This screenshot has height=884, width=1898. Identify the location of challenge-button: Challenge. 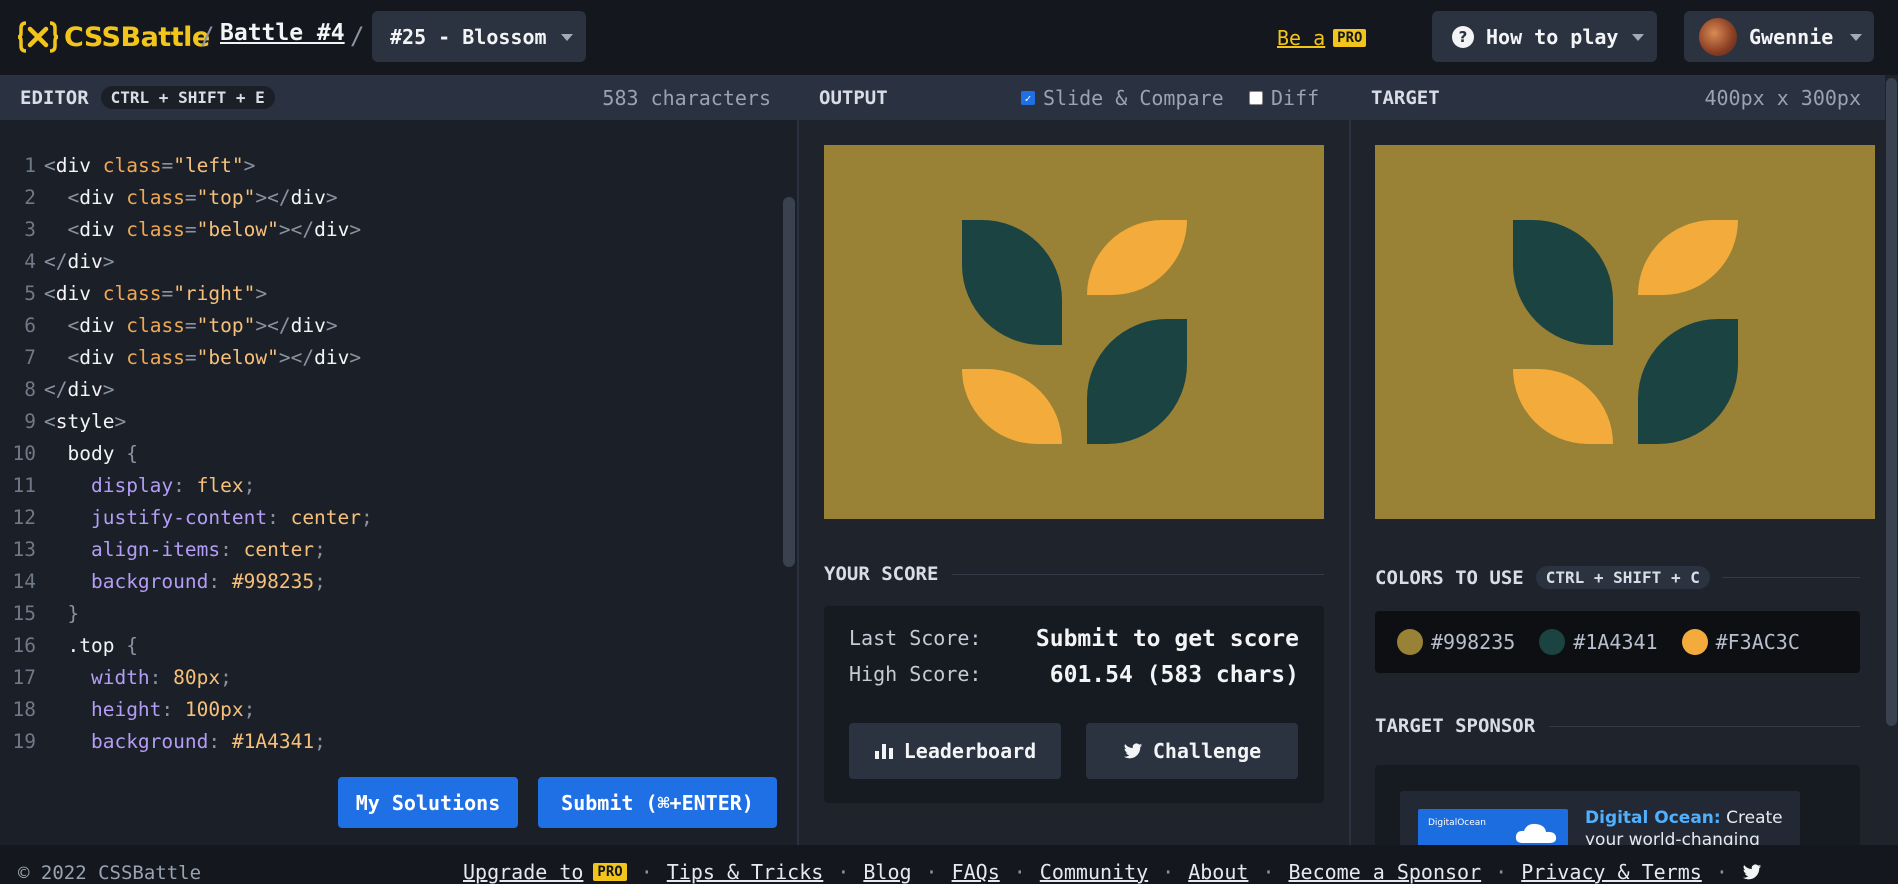
(1192, 751).